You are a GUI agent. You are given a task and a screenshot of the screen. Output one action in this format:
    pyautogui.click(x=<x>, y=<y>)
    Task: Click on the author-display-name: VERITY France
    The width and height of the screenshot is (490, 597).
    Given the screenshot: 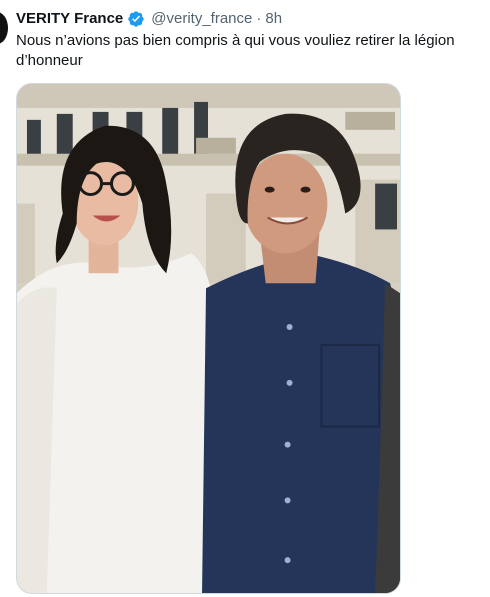 What is the action you would take?
    pyautogui.click(x=69, y=19)
    